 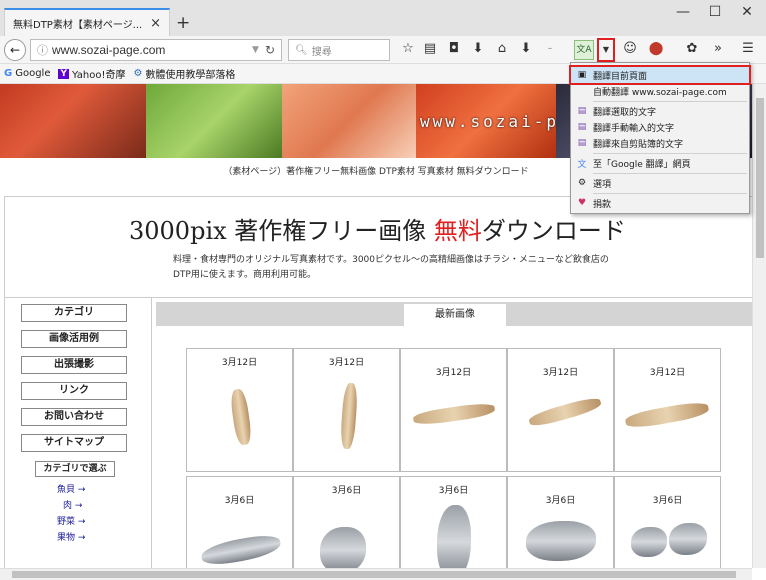 What do you see at coordinates (214, 121) in the screenshot?
I see `banner-lettuce-image` at bounding box center [214, 121].